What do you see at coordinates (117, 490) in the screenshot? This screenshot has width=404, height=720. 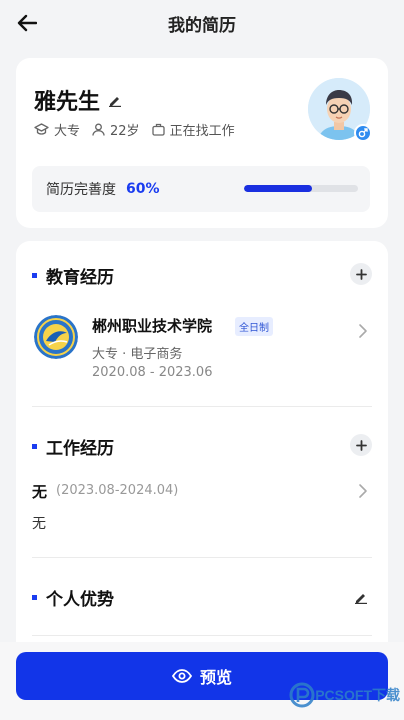 I see `work-entry-period: (2023.08-2024.04)` at bounding box center [117, 490].